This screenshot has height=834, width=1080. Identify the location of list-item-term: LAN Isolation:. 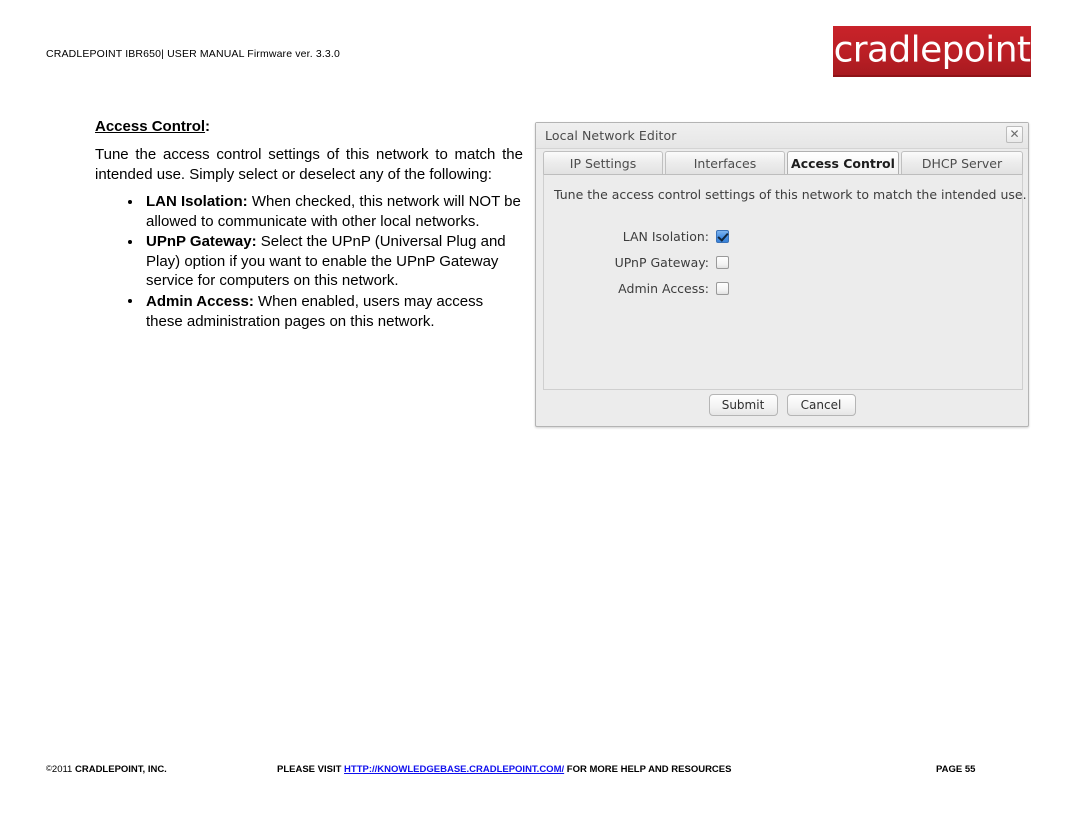
(197, 201).